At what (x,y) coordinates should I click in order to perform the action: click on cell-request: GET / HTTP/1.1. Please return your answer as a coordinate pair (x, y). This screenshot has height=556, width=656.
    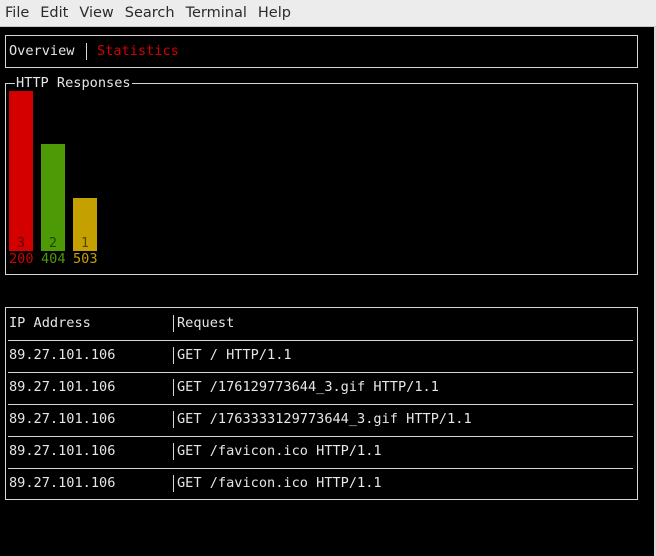
    Looking at the image, I should click on (234, 355).